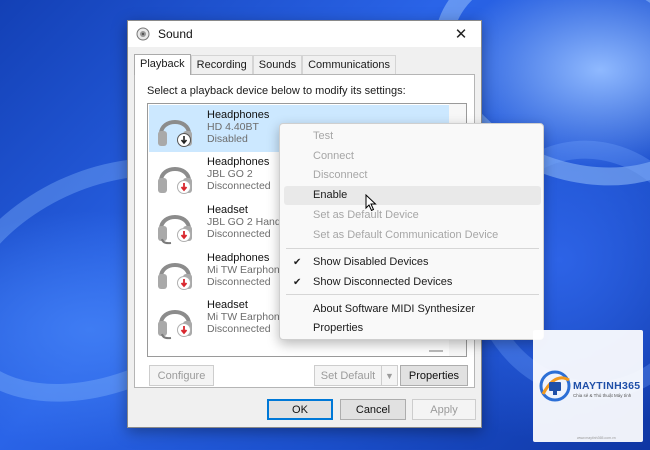  Describe the element at coordinates (461, 34) in the screenshot. I see `close-button: ✕` at that location.